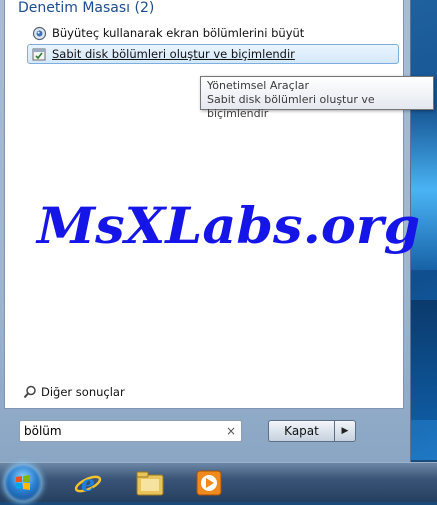 The height and width of the screenshot is (505, 437). What do you see at coordinates (231, 431) in the screenshot?
I see `clear-search-icon: ×` at bounding box center [231, 431].